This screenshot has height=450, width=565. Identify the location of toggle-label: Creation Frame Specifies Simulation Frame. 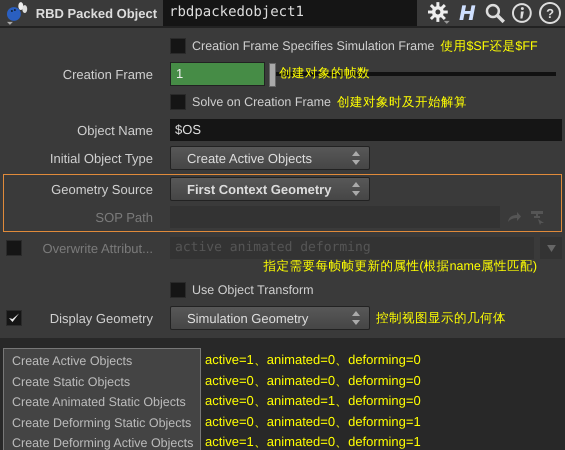
(313, 46).